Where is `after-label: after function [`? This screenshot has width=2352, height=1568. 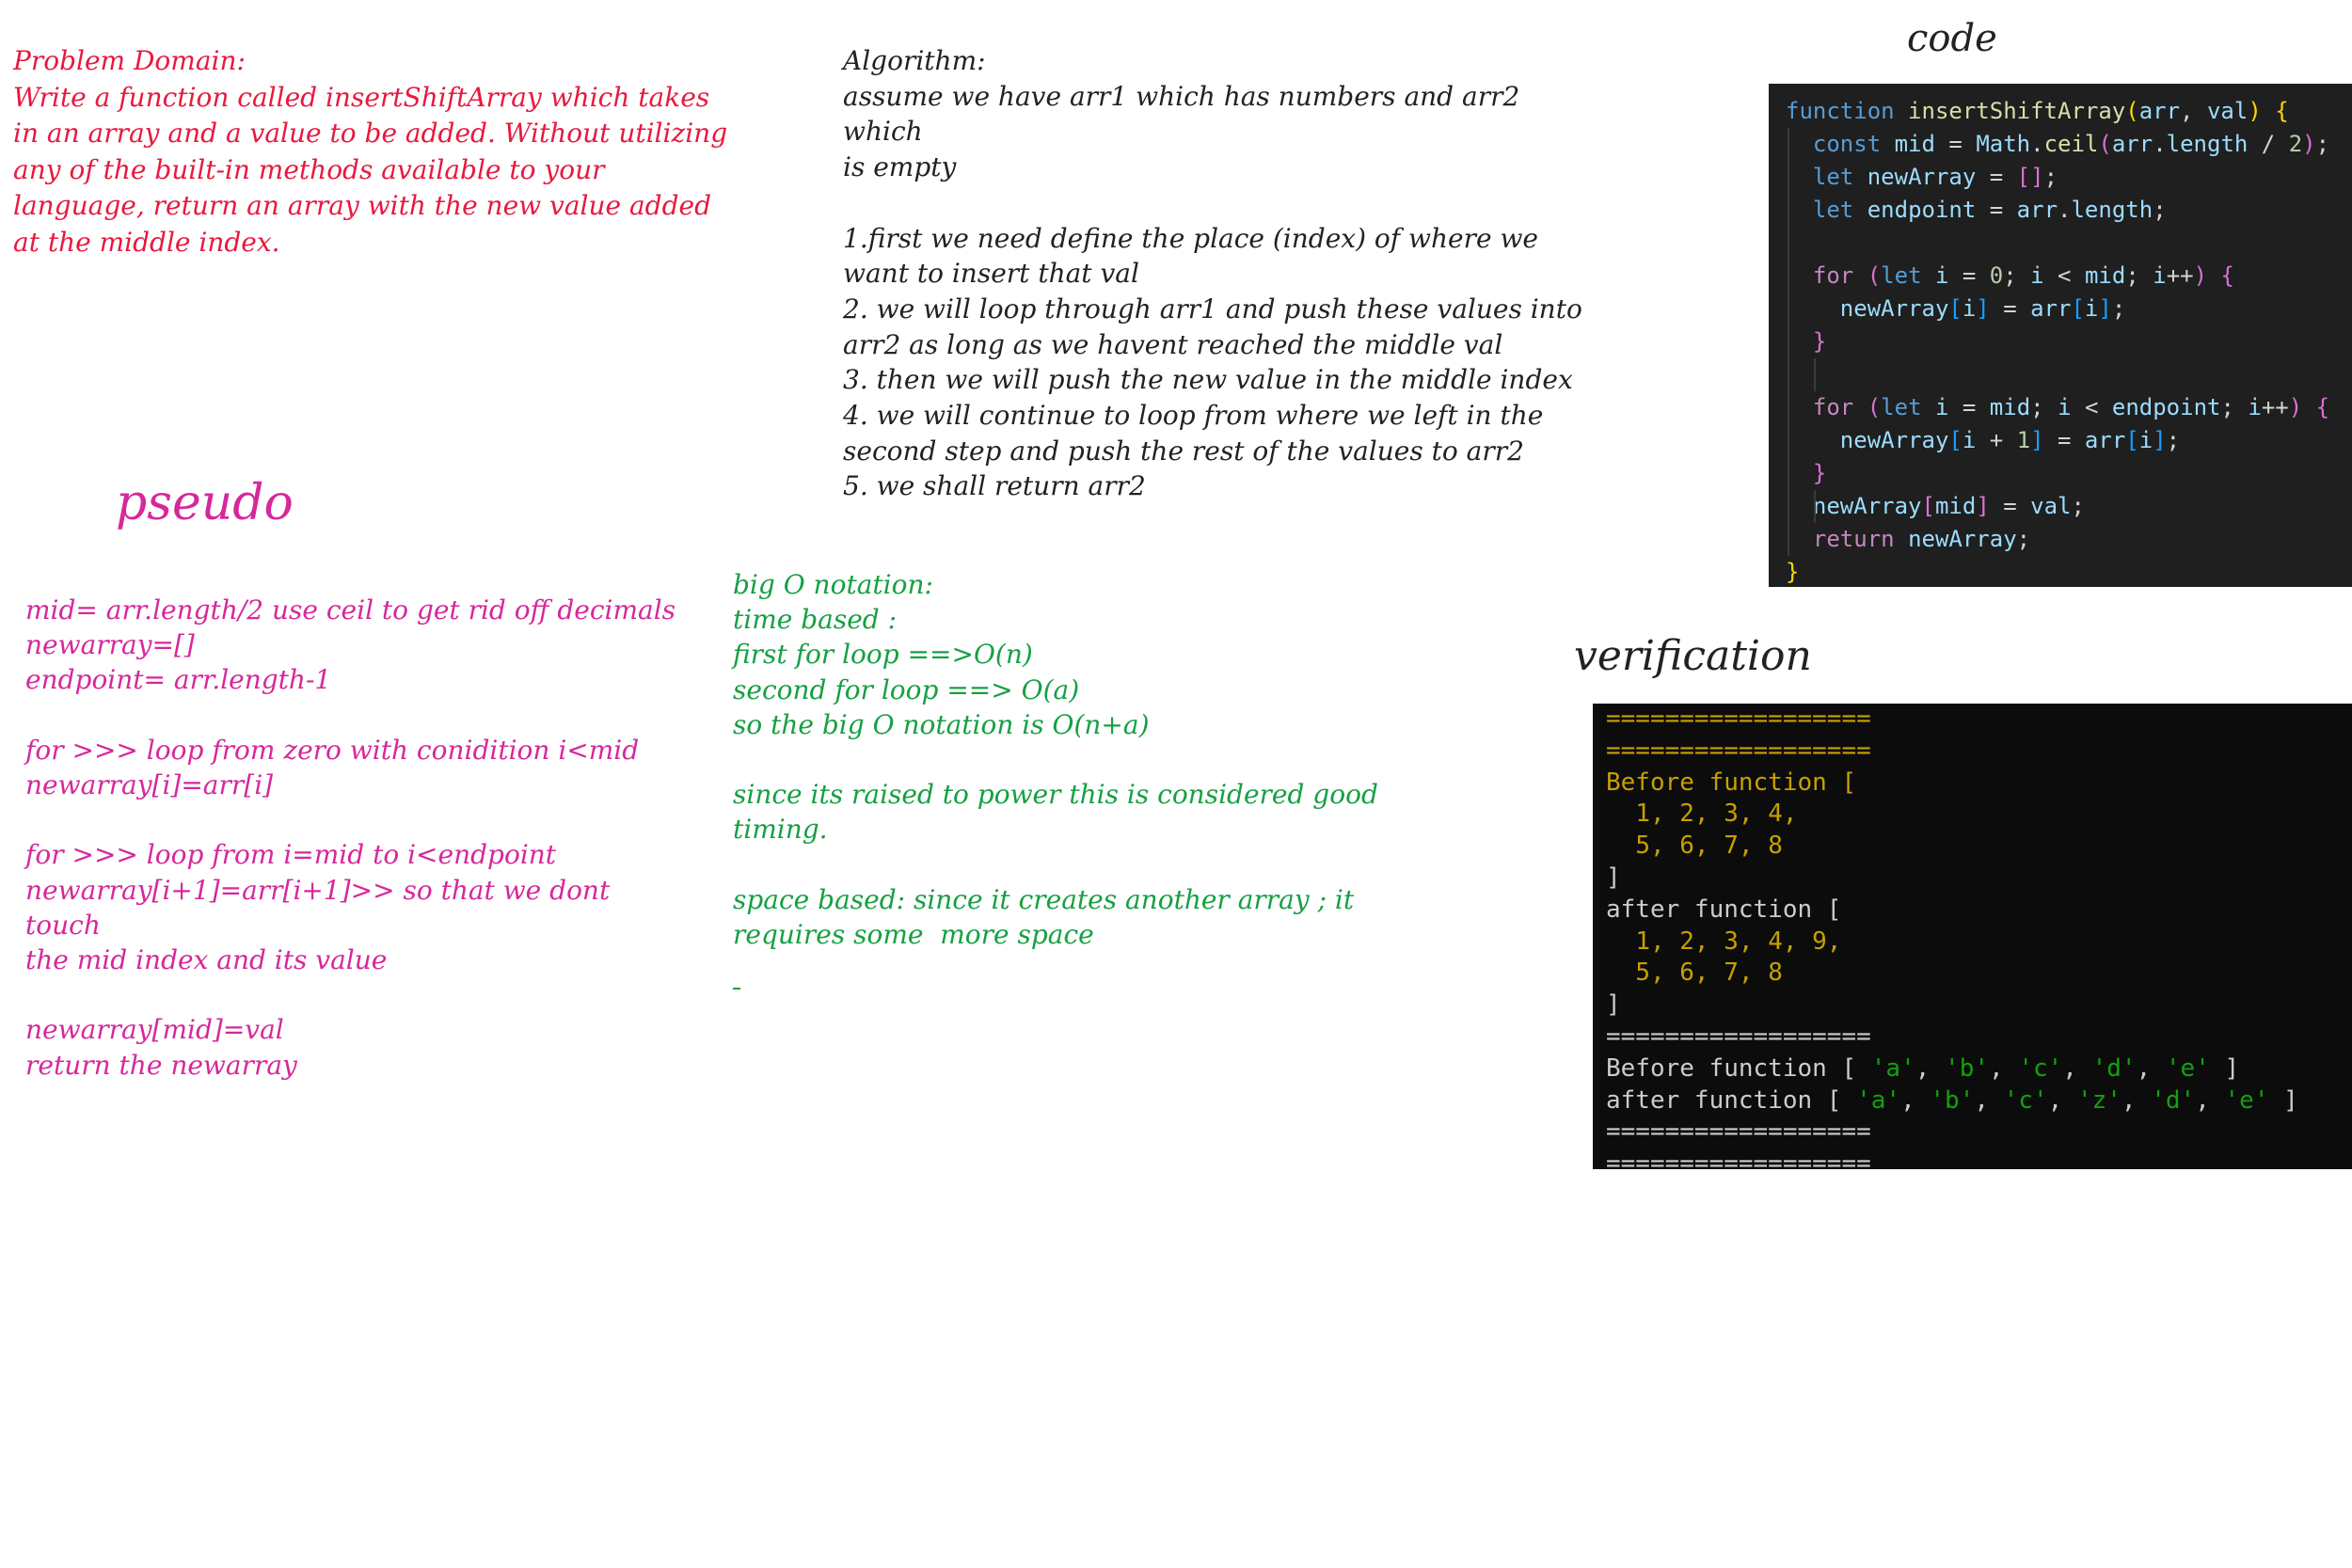
after-label: after function [ is located at coordinates (1724, 909).